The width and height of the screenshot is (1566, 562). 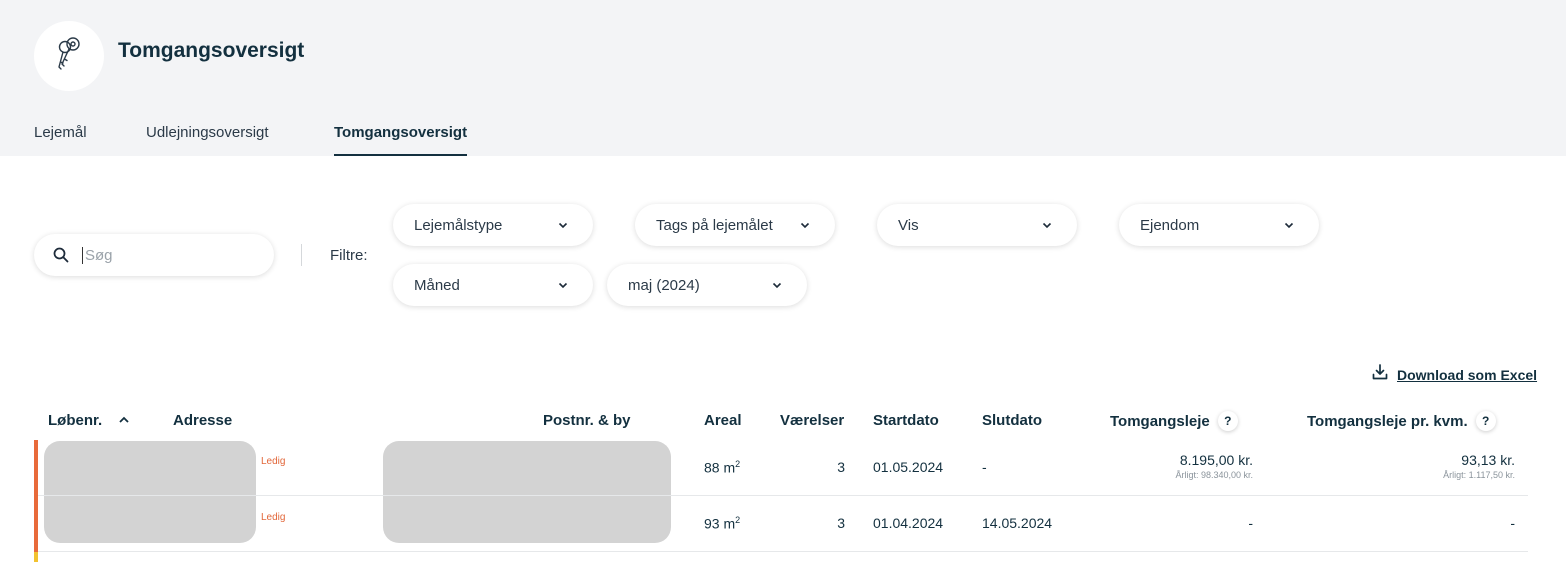 I want to click on dropdown-lejemalstype: Lejemålstype, so click(x=493, y=225).